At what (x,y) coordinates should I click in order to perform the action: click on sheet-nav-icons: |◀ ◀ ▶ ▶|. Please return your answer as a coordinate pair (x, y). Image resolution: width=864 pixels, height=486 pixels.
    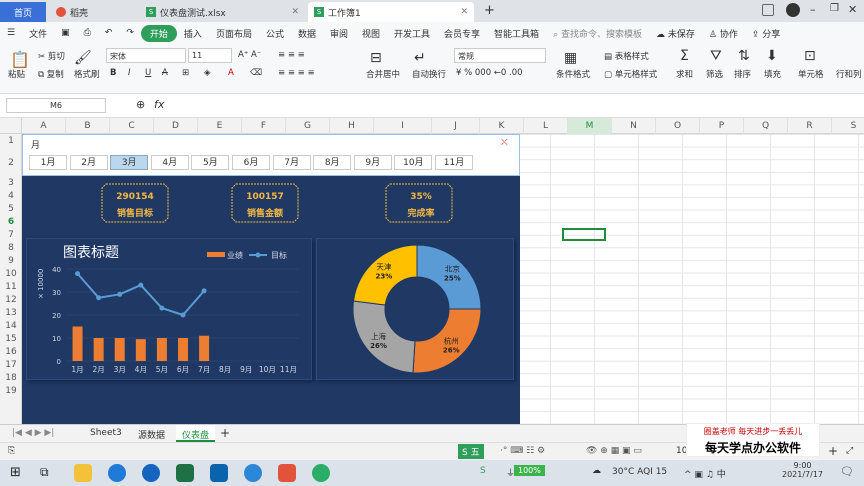
    Looking at the image, I should click on (33, 433).